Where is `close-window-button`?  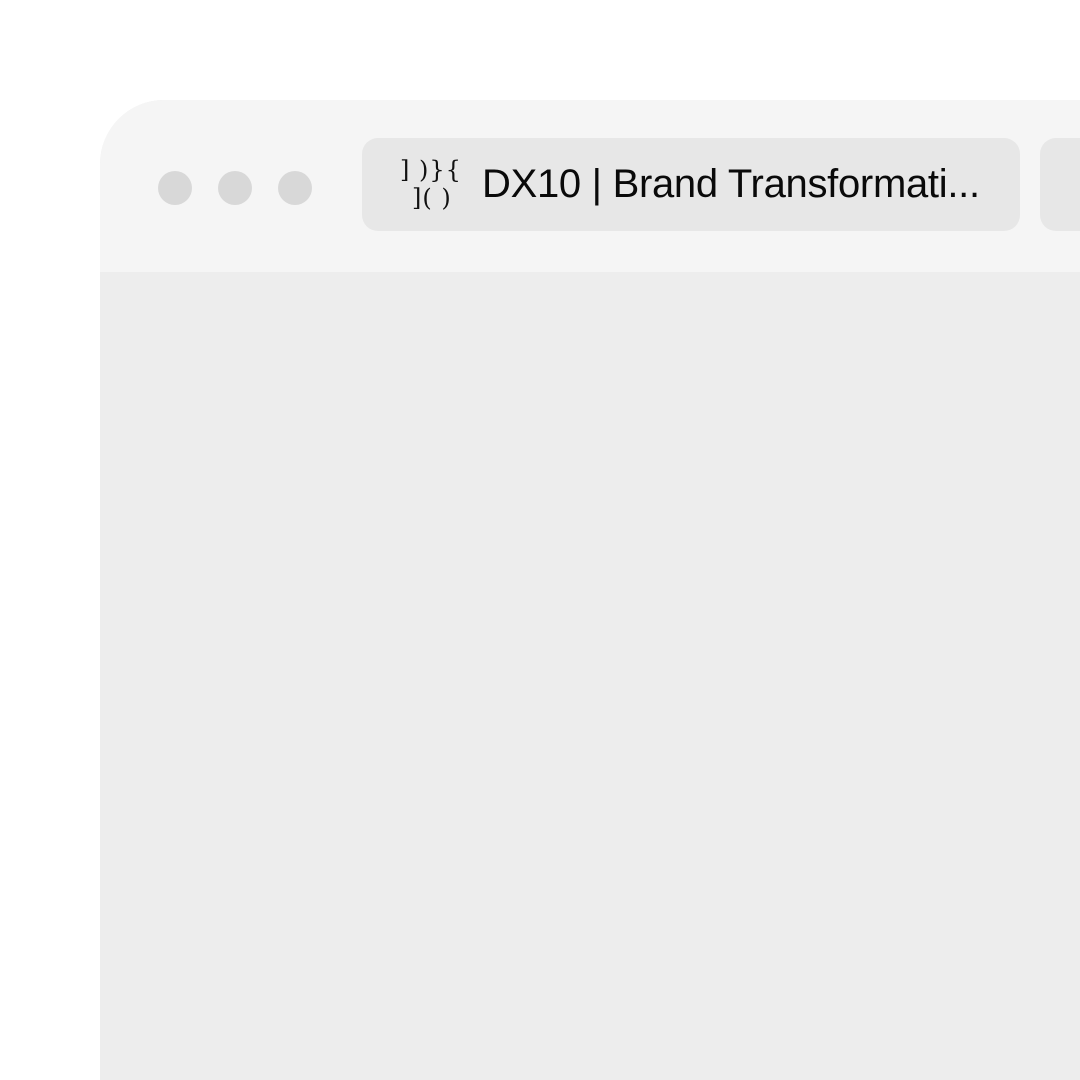 close-window-button is located at coordinates (175, 188).